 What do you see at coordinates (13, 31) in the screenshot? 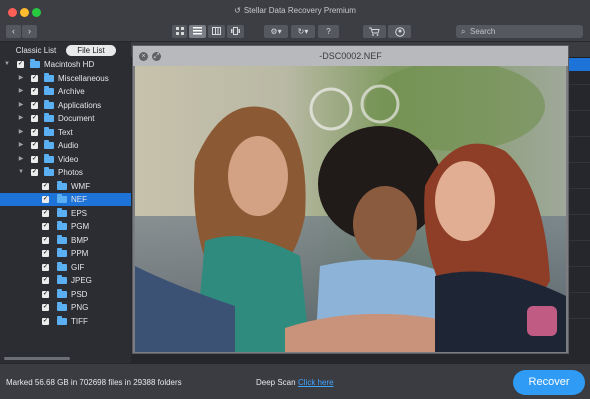
I see `back-button: ‹` at bounding box center [13, 31].